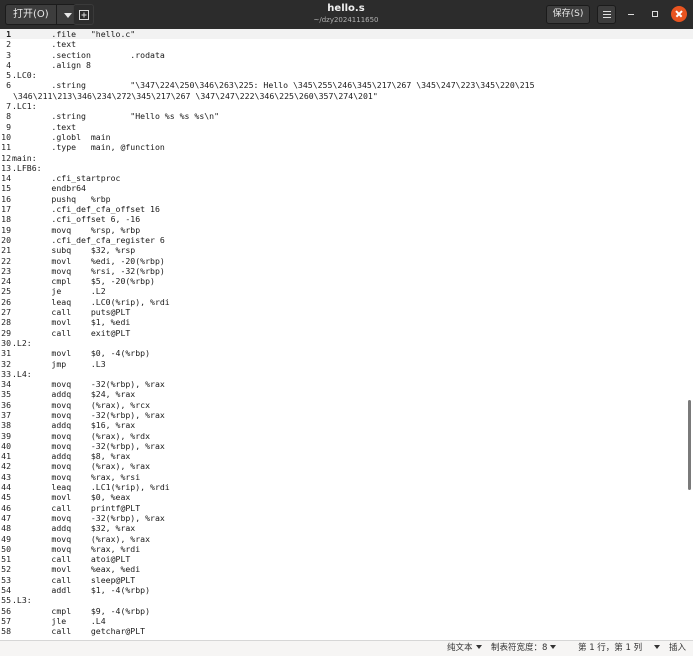 This screenshot has height=656, width=693. Describe the element at coordinates (88, 239) in the screenshot. I see `line-text: .cfi_def_cfa_register 6` at that location.